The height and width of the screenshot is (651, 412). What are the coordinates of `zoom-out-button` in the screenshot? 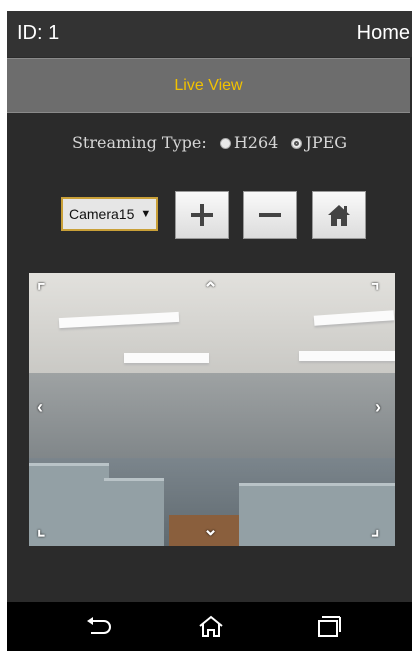 It's located at (270, 215).